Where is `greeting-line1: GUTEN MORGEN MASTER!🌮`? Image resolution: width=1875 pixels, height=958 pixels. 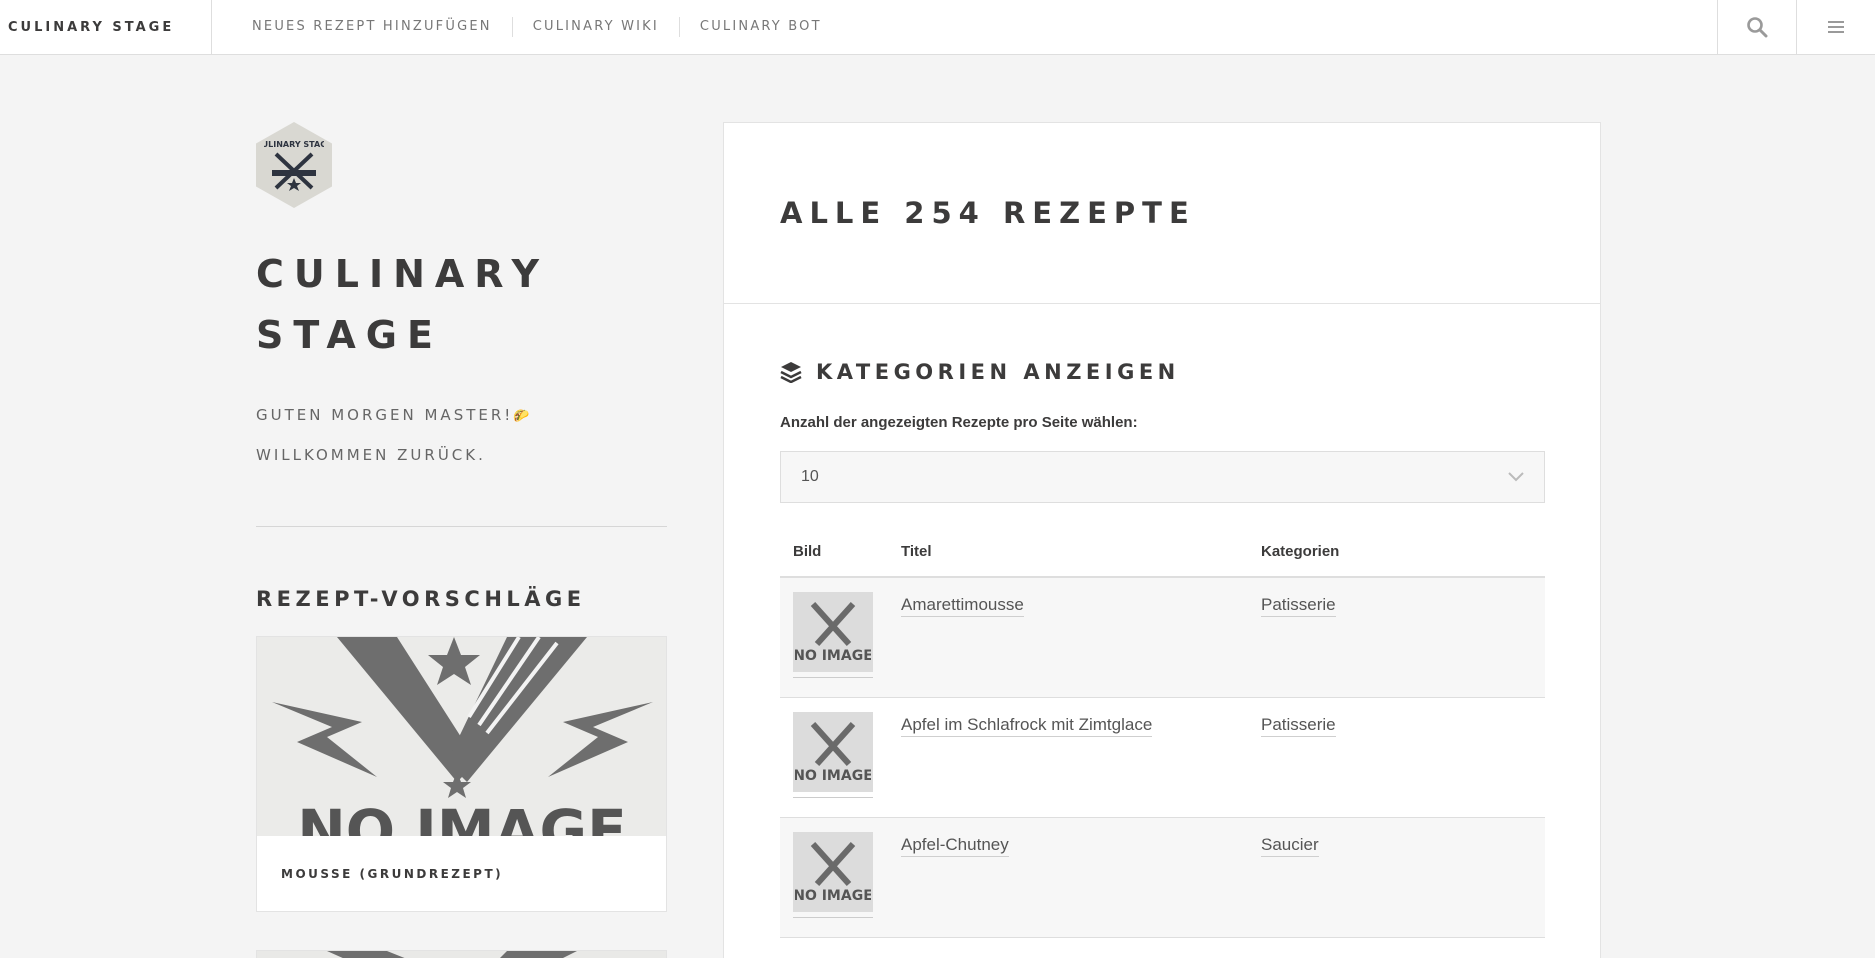
greeting-line1: GUTEN MORGEN MASTER!🌮 is located at coordinates (461, 416).